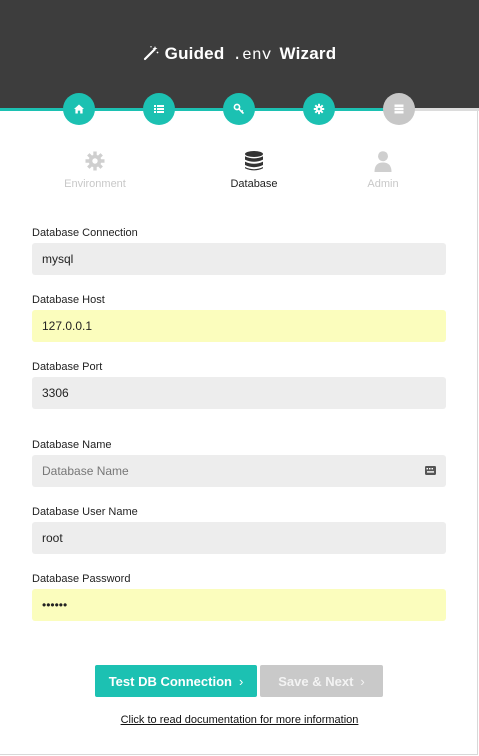 Image resolution: width=479 pixels, height=756 pixels. I want to click on save-next-label: Save & Next, so click(316, 681).